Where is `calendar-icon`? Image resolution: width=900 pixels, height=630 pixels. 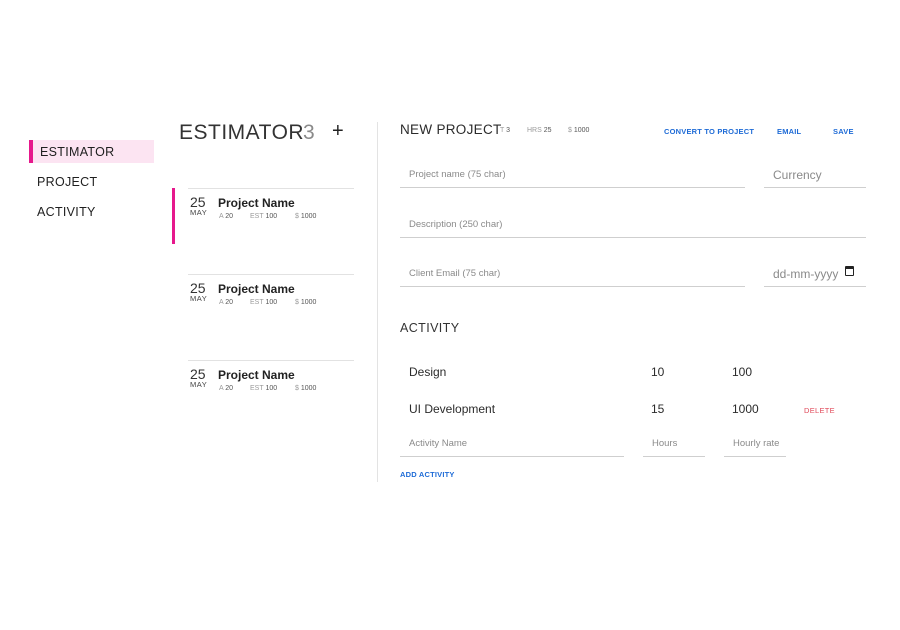 calendar-icon is located at coordinates (849, 271).